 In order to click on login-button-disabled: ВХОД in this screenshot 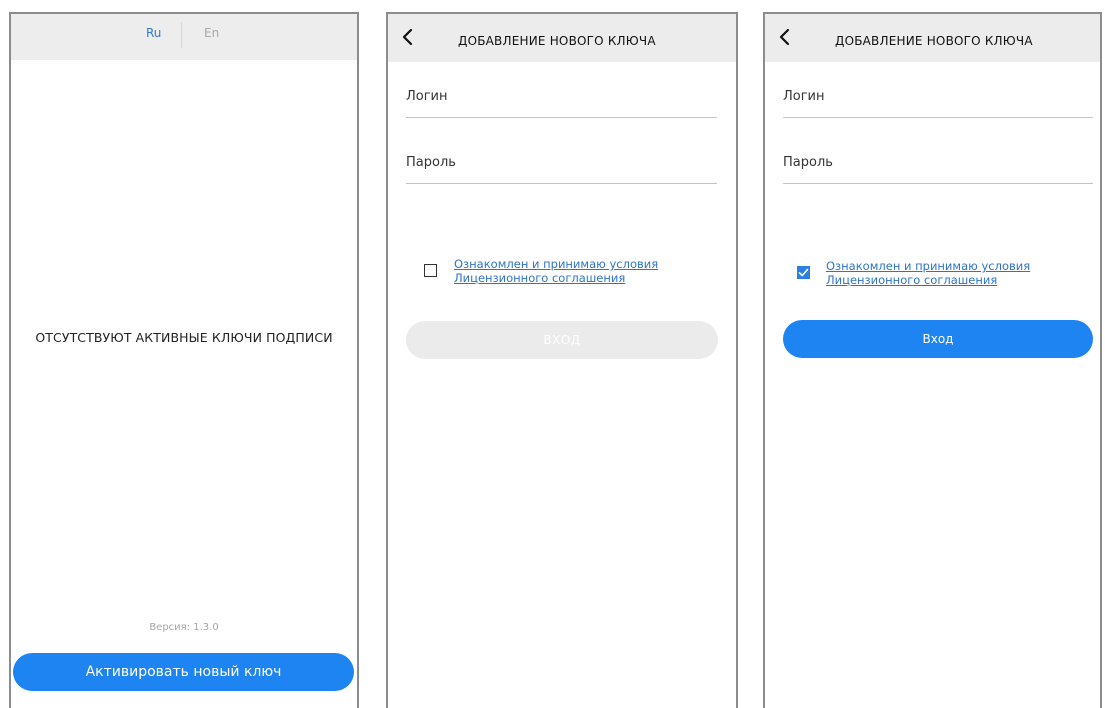, I will do `click(562, 340)`.